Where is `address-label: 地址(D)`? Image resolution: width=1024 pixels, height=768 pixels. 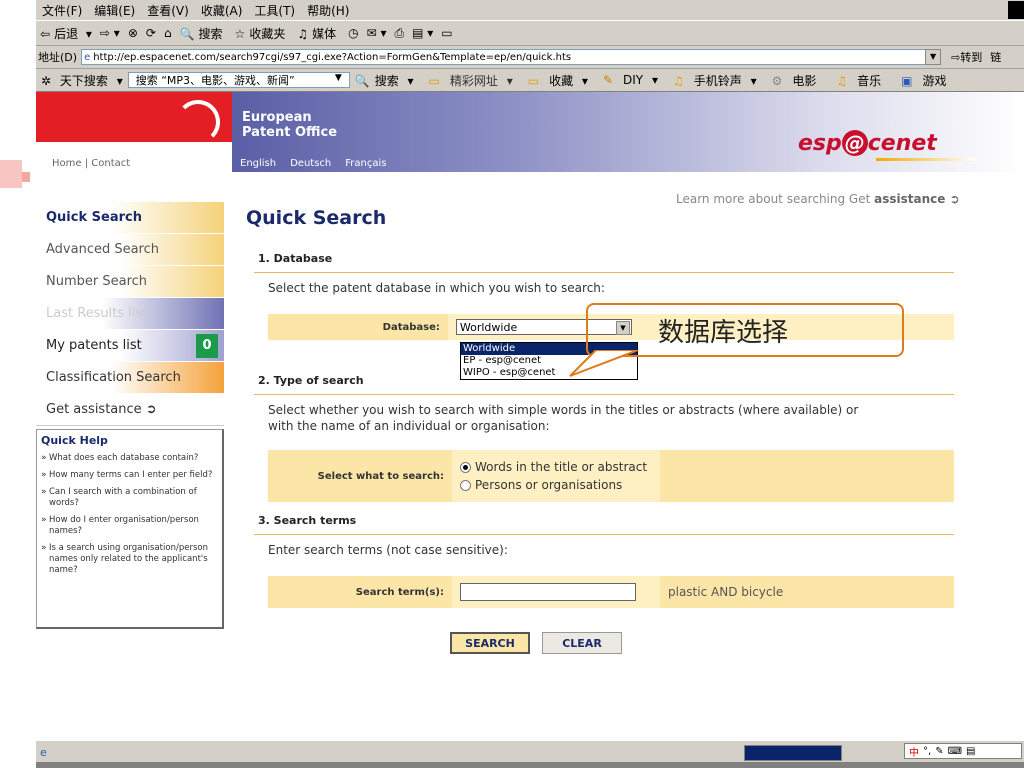
address-label: 地址(D) is located at coordinates (58, 57).